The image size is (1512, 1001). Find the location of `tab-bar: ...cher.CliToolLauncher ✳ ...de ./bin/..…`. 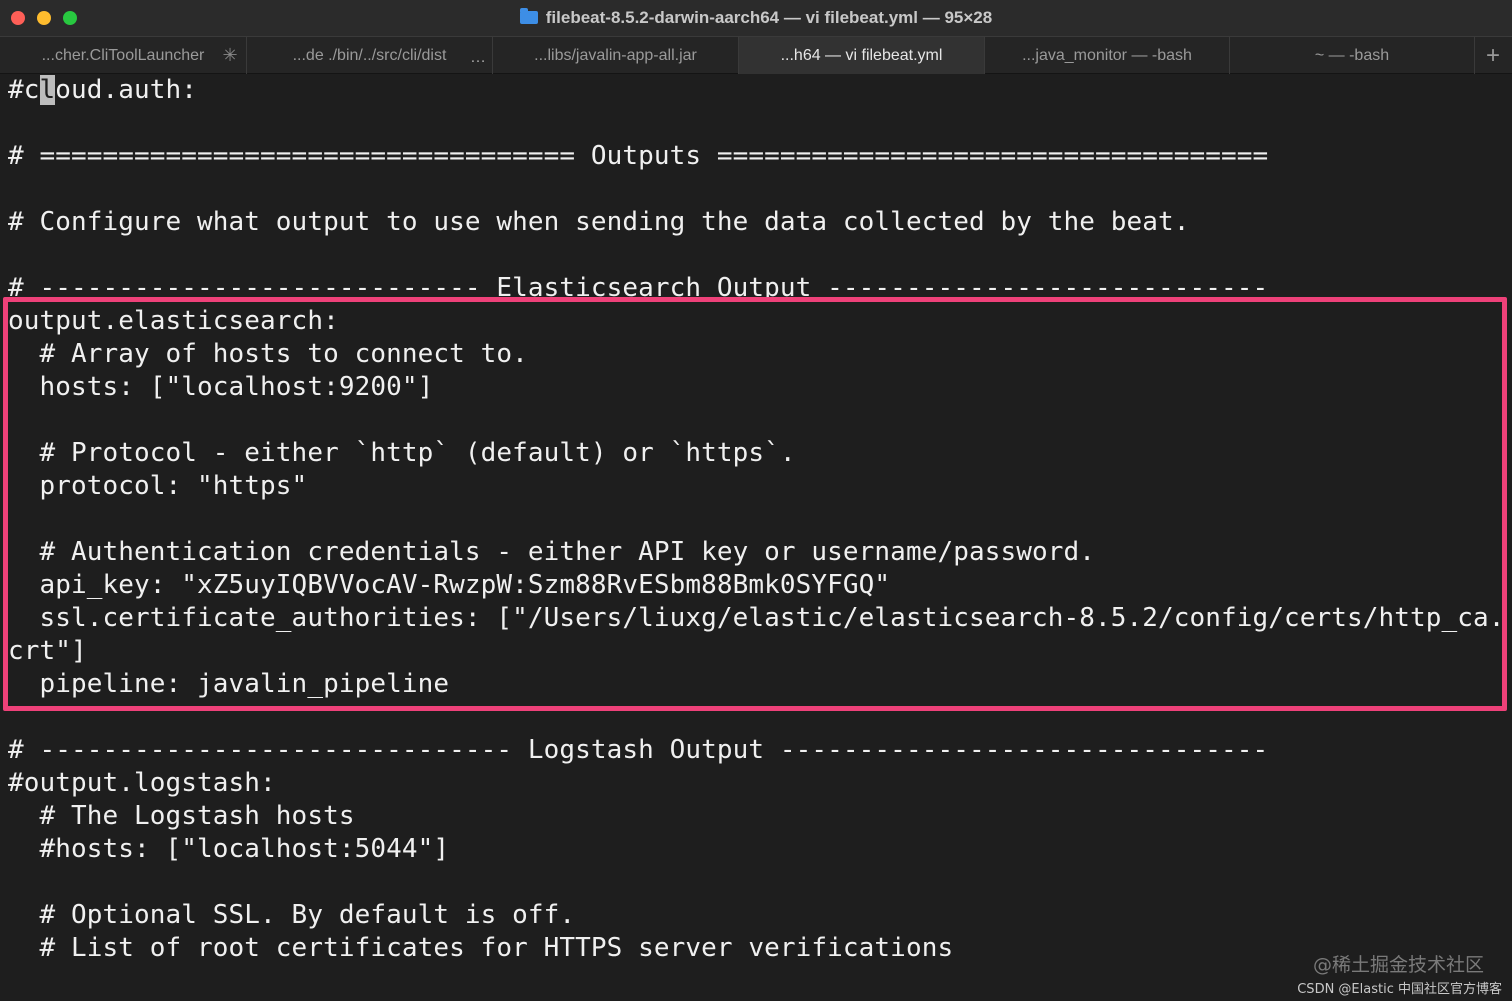

tab-bar: ...cher.CliToolLauncher ✳ ...de ./bin/..… is located at coordinates (756, 55).